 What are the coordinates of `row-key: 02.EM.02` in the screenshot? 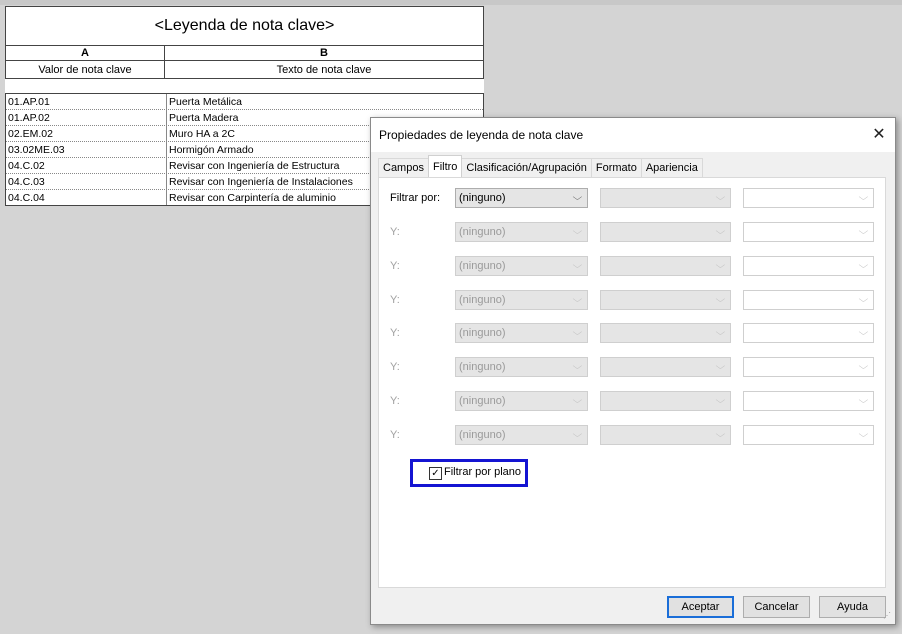 It's located at (86, 133).